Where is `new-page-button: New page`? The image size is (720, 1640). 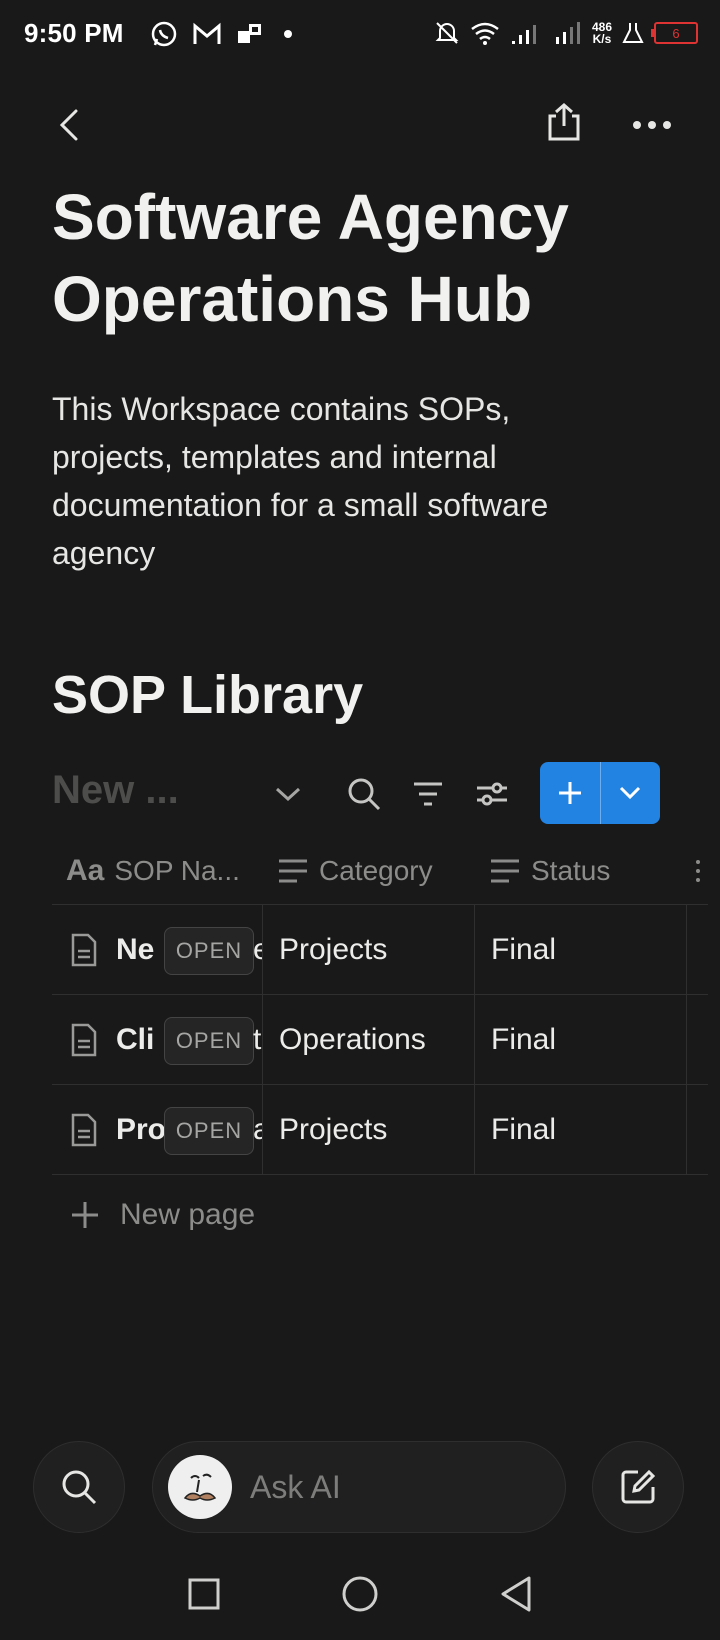 new-page-button: New page is located at coordinates (162, 1215).